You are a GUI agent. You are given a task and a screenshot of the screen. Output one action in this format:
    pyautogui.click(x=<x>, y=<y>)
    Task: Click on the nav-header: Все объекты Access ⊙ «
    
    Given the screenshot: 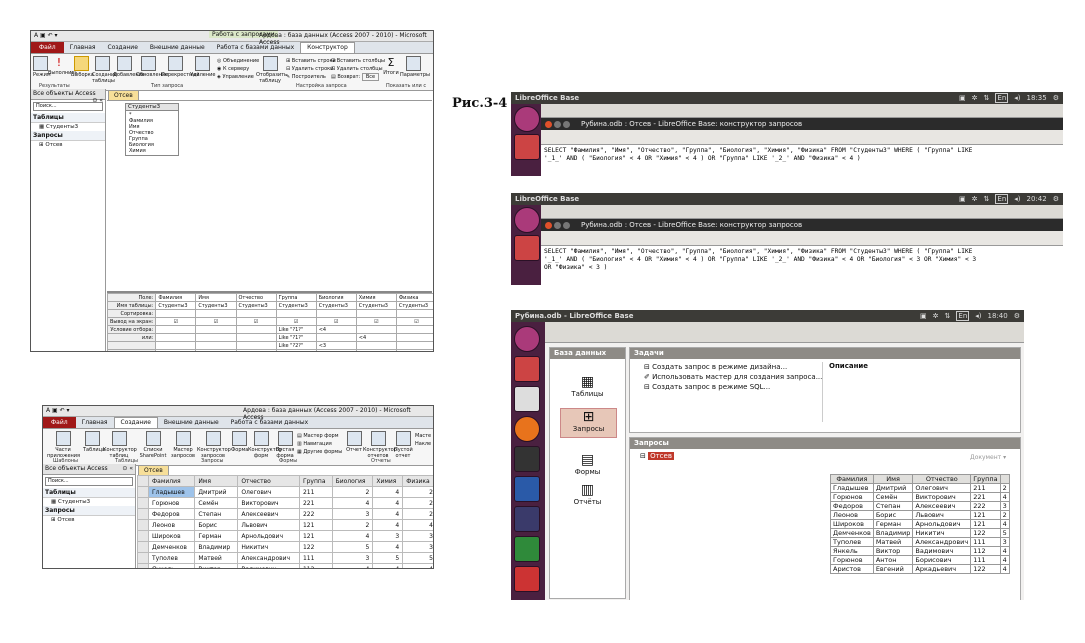 What is the action you would take?
    pyautogui.click(x=89, y=469)
    